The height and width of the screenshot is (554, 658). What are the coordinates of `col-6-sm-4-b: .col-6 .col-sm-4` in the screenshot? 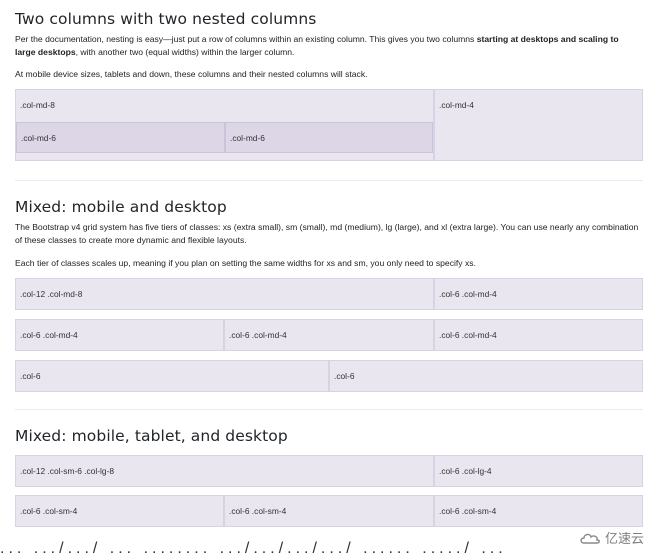 It's located at (329, 511).